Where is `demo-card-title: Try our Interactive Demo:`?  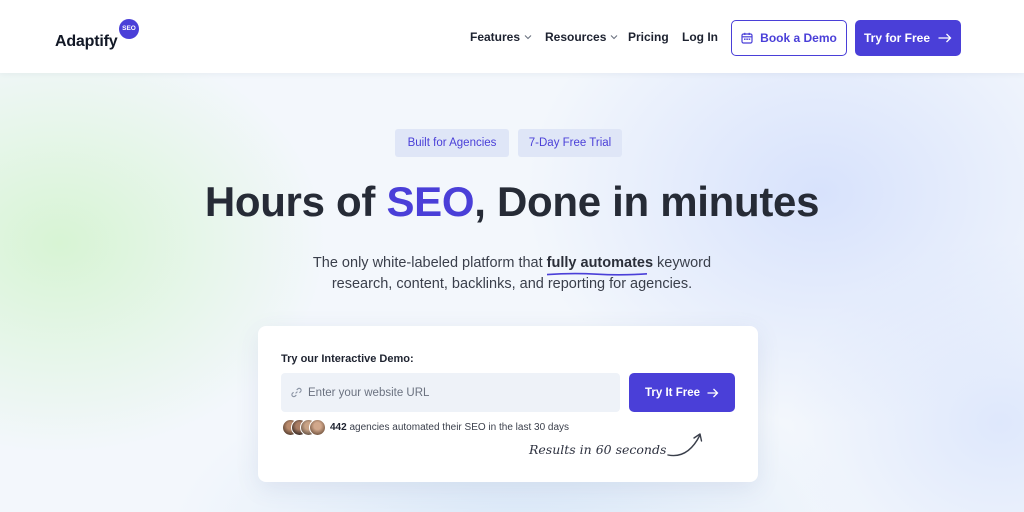
demo-card-title: Try our Interactive Demo: is located at coordinates (347, 359).